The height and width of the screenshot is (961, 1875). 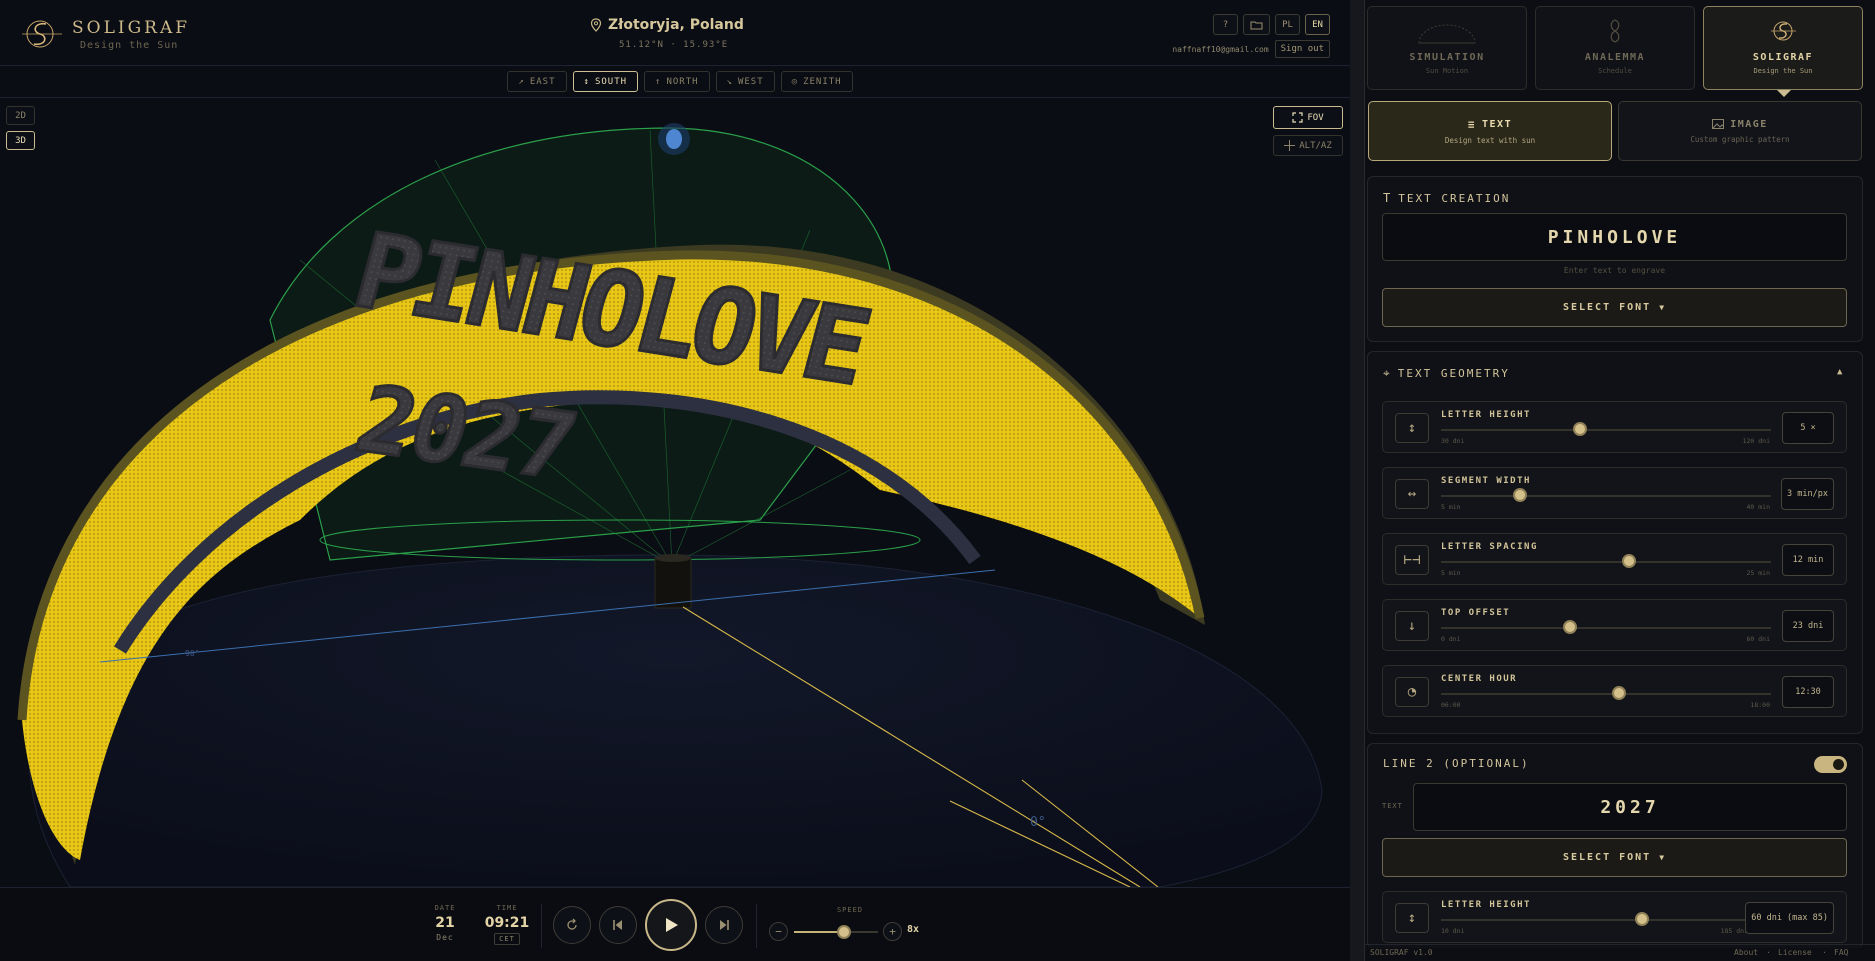 What do you see at coordinates (674, 45) in the screenshot?
I see `location-coordinates: 51.12°N · 15.93°E` at bounding box center [674, 45].